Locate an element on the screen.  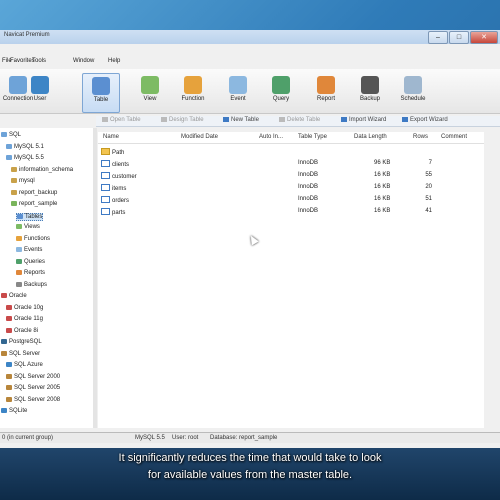
tree-item: Views is located at coordinates (28, 227).